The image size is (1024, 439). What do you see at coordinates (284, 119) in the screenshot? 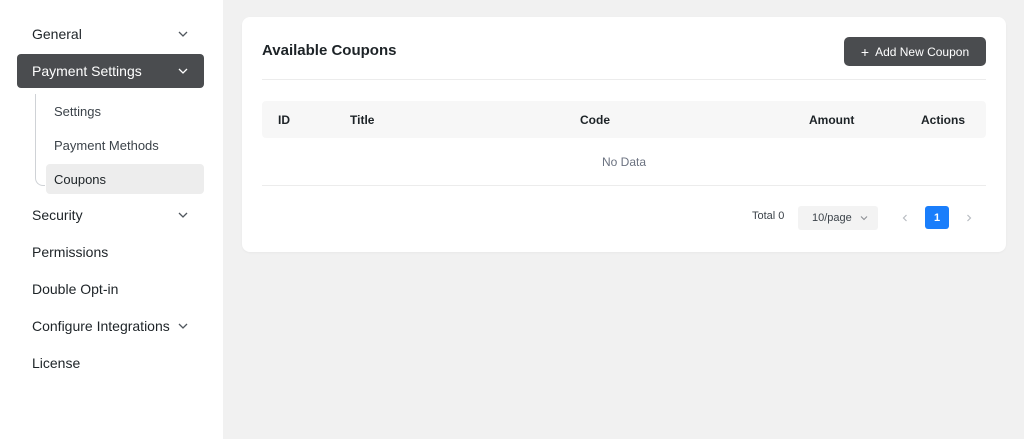
I see `column-header-id: ID` at bounding box center [284, 119].